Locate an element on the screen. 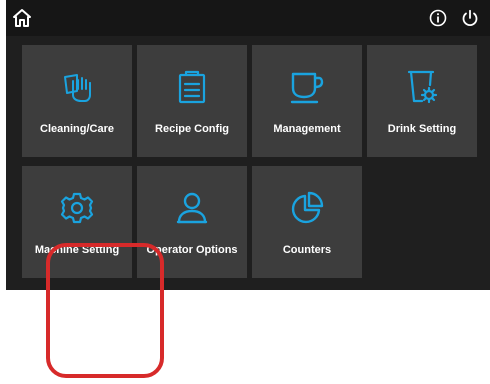 Image resolution: width=490 pixels, height=384 pixels. tile-label: Operator Options is located at coordinates (192, 250).